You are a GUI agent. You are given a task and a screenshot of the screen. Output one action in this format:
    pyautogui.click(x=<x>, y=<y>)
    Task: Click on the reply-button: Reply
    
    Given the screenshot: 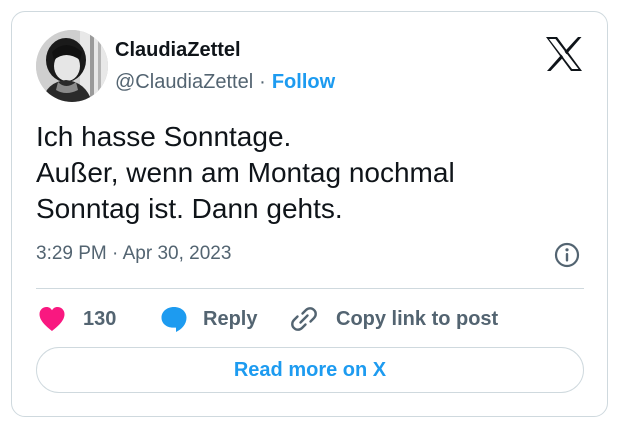 What is the action you would take?
    pyautogui.click(x=208, y=319)
    